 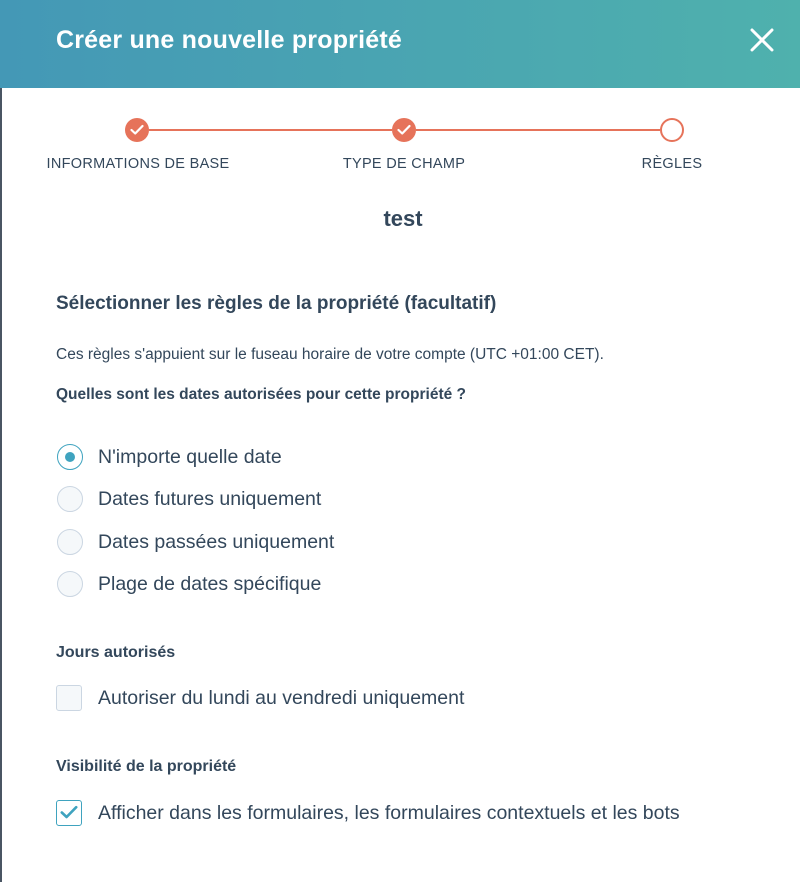 I want to click on close-button, so click(x=762, y=40).